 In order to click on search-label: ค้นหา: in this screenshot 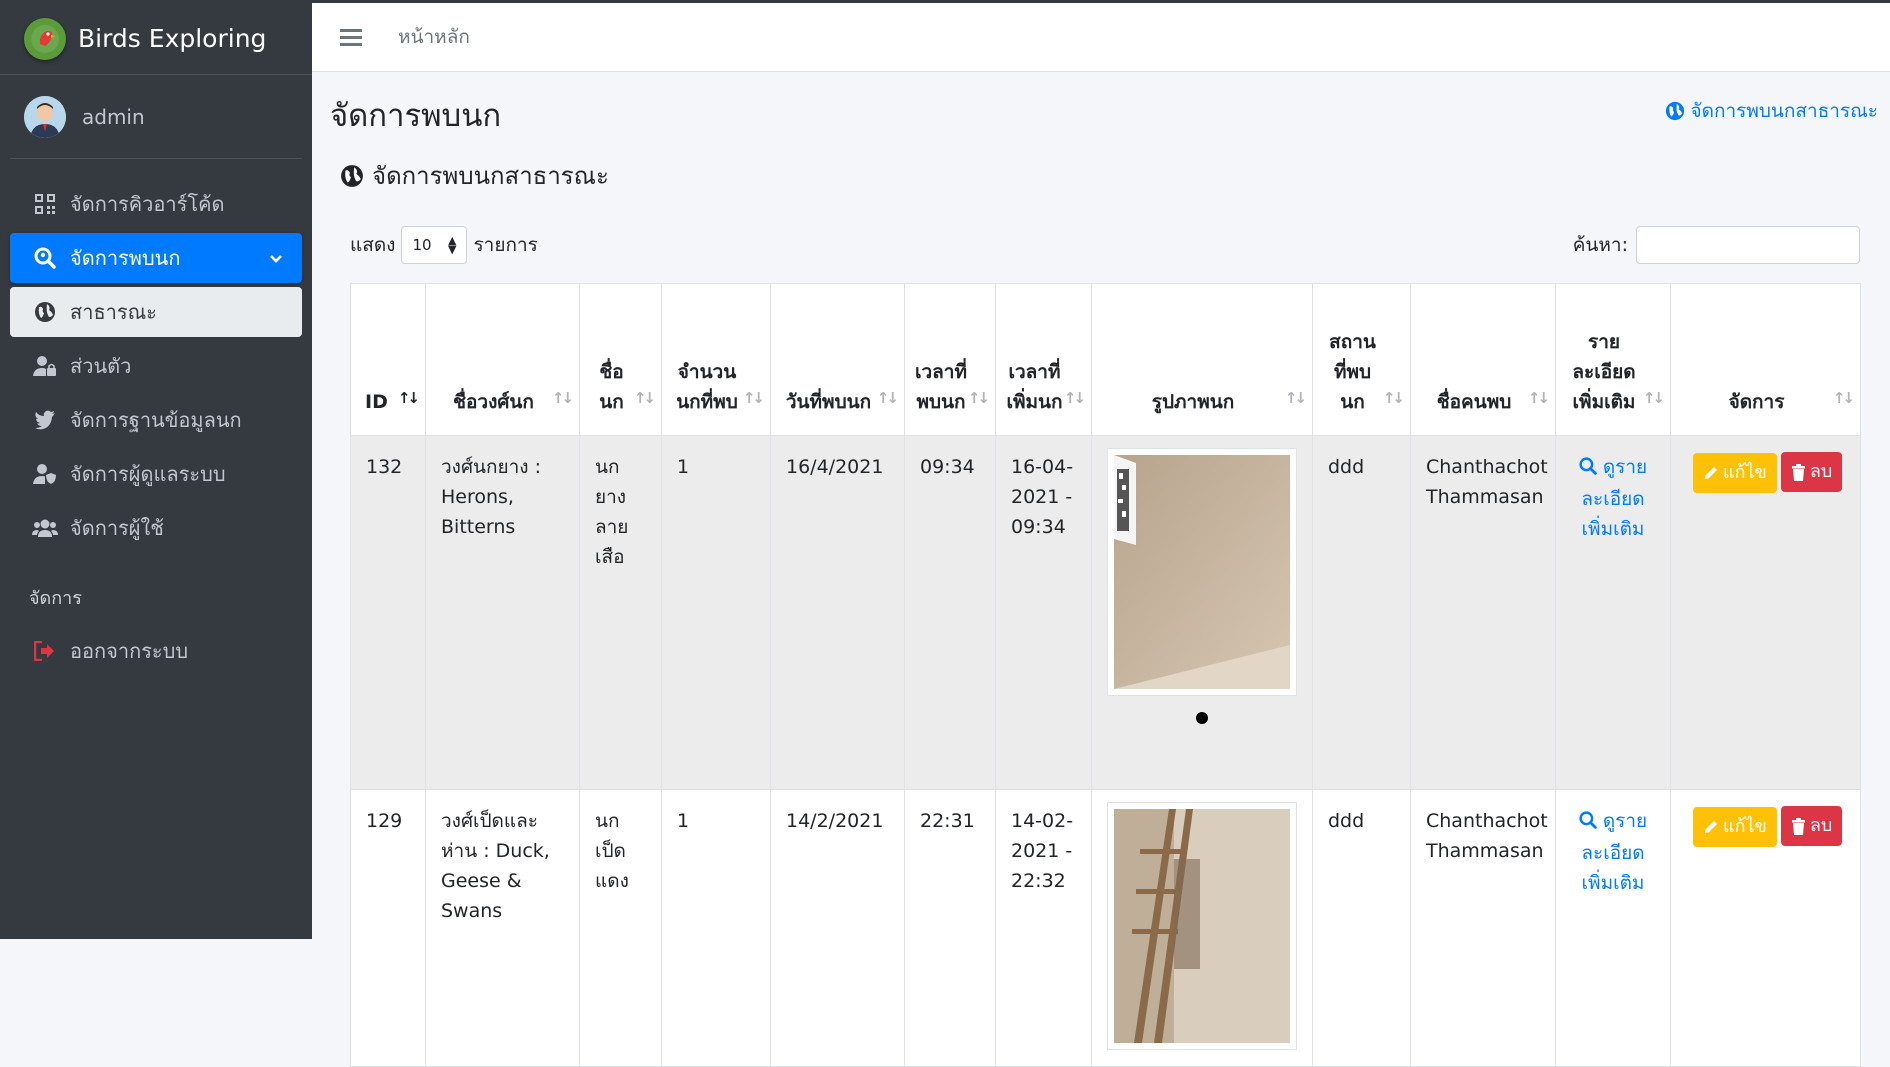, I will do `click(1600, 245)`.